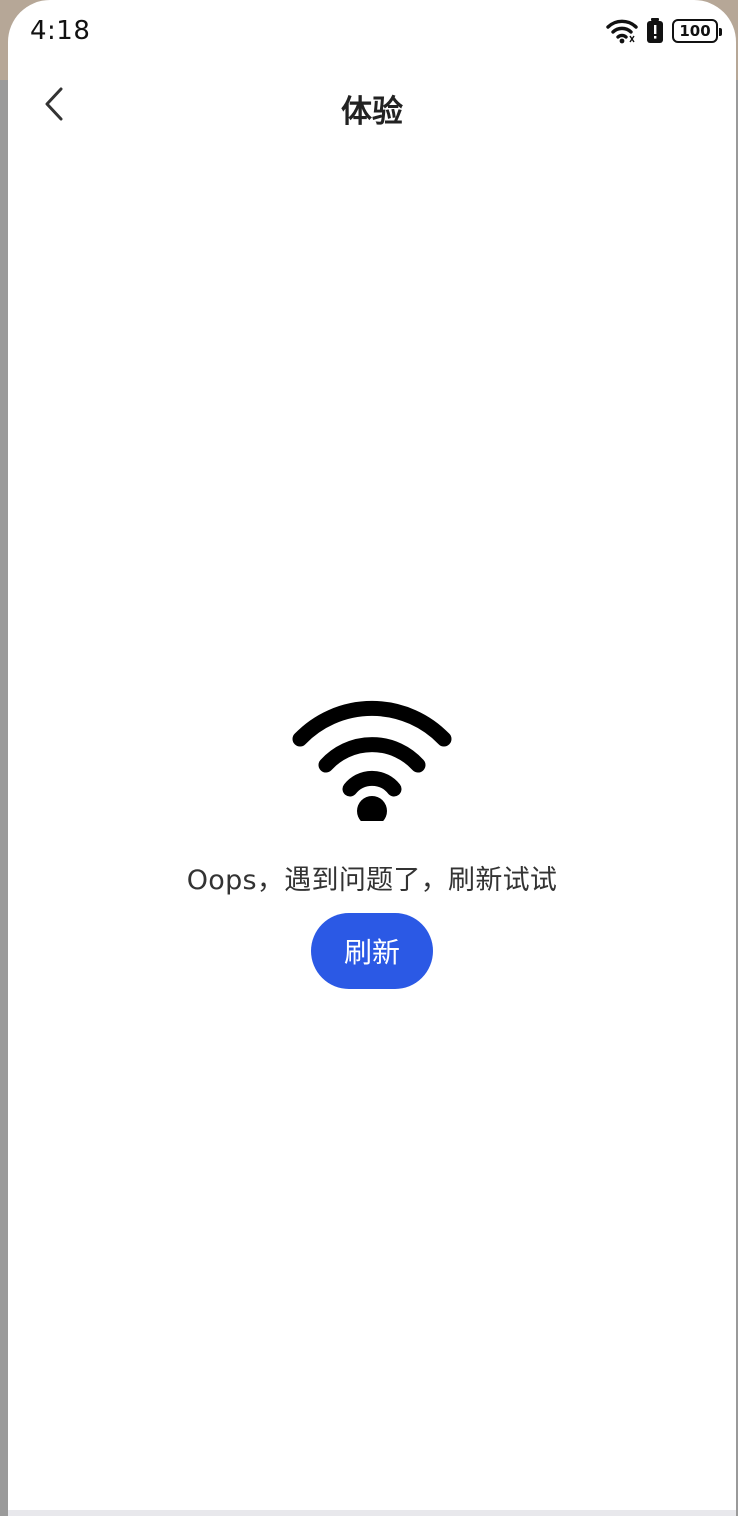 The image size is (738, 1516). What do you see at coordinates (655, 31) in the screenshot?
I see `battery-saver-icon` at bounding box center [655, 31].